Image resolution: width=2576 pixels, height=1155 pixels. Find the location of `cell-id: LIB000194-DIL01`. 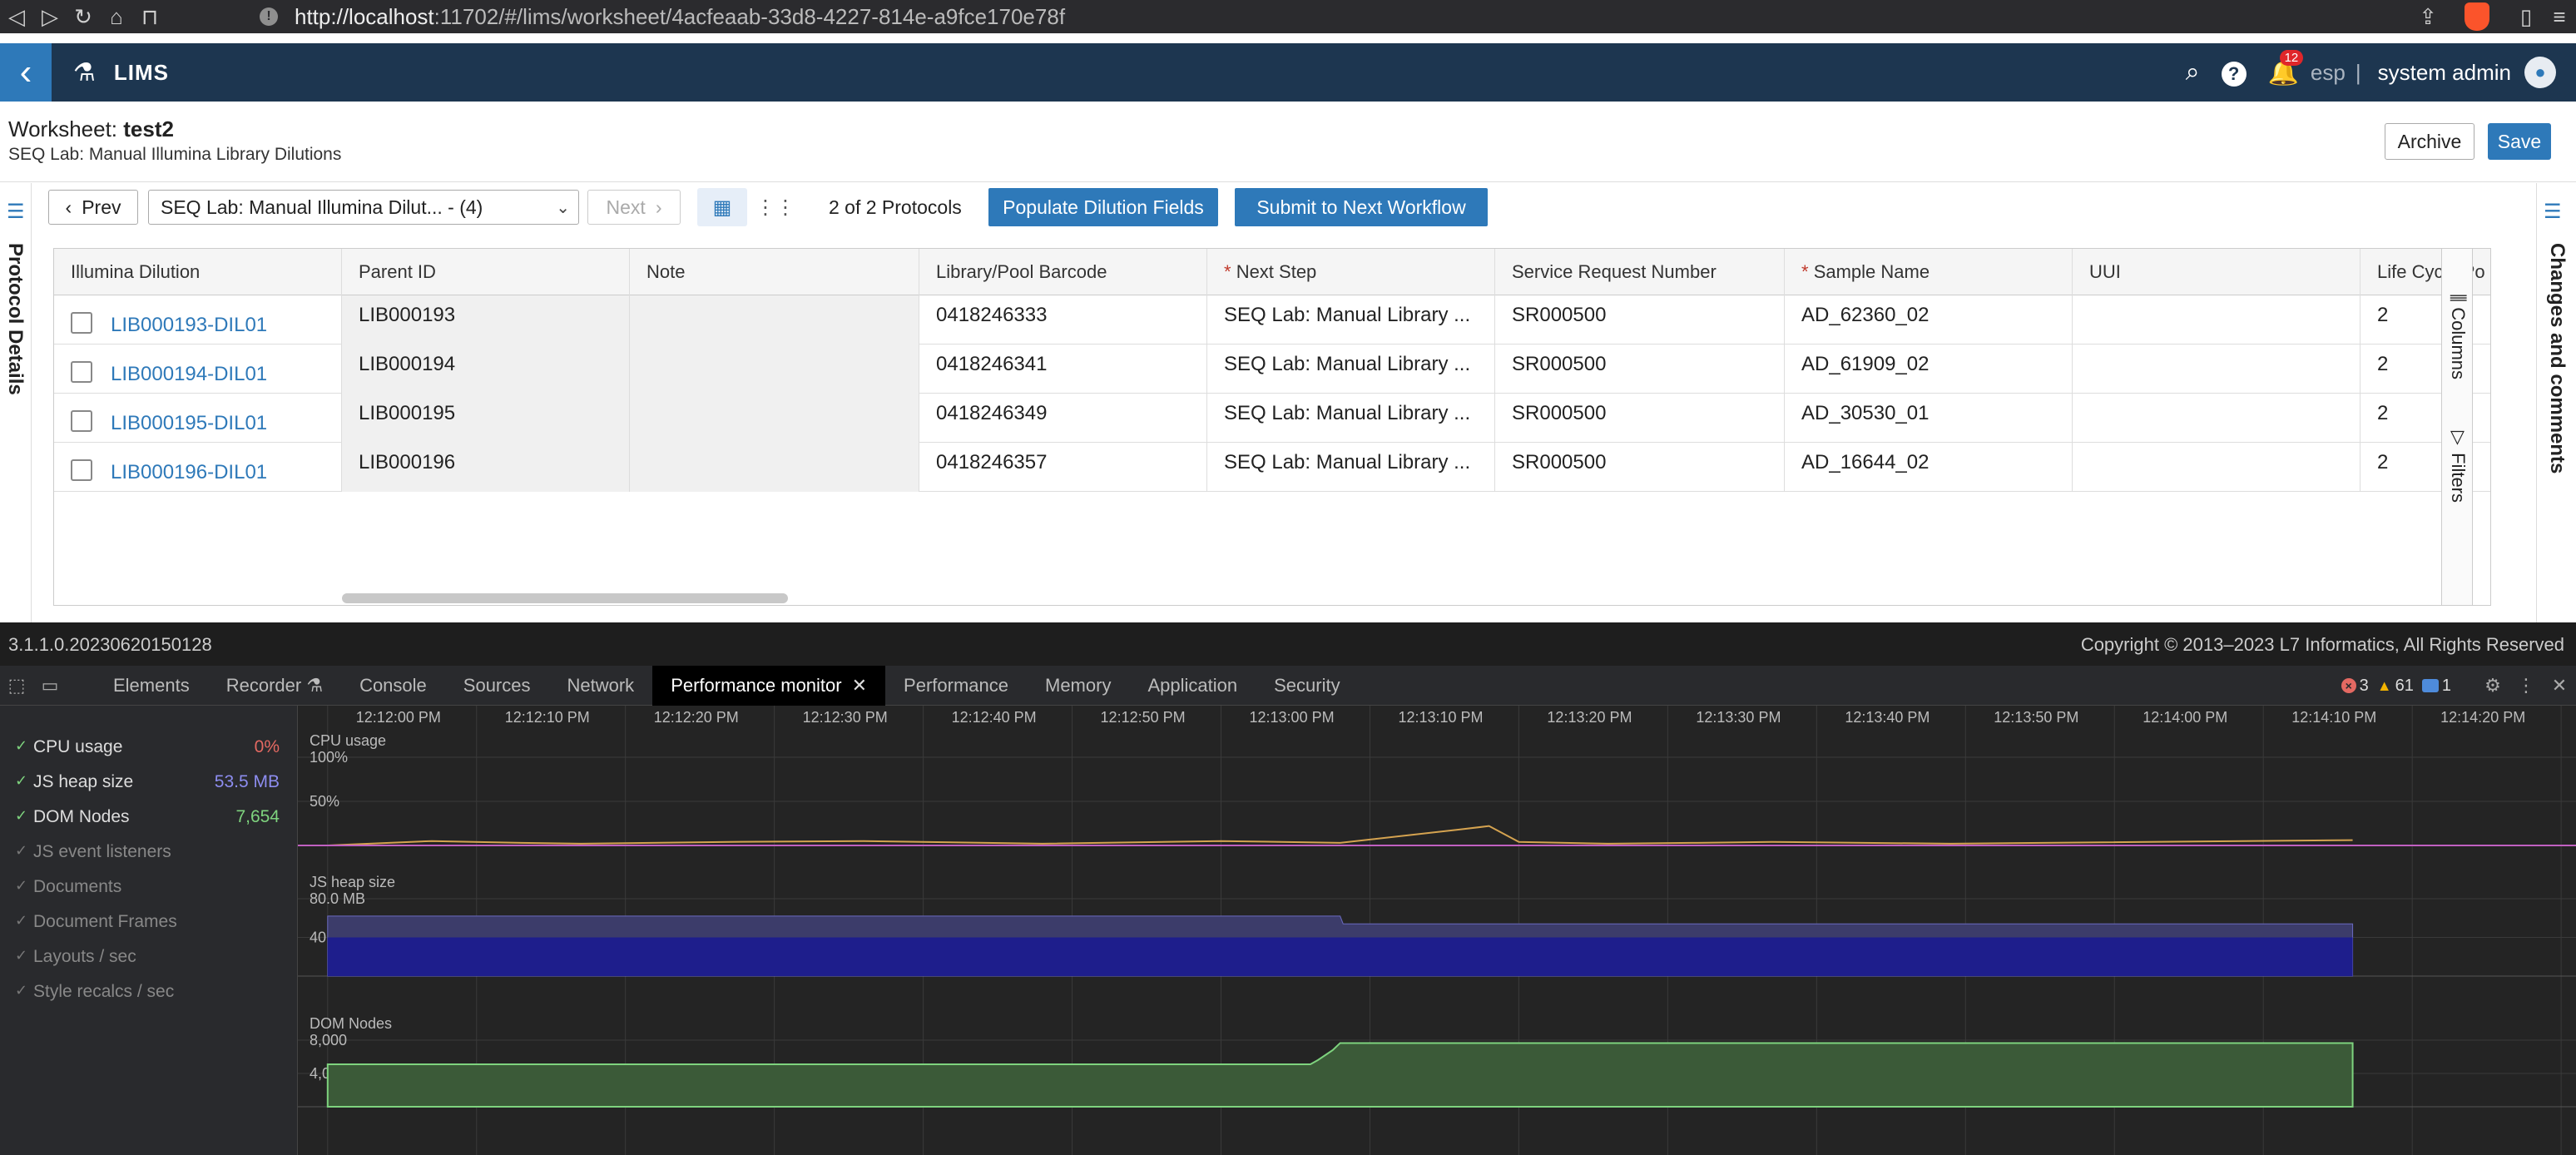

cell-id: LIB000194-DIL01 is located at coordinates (198, 369).